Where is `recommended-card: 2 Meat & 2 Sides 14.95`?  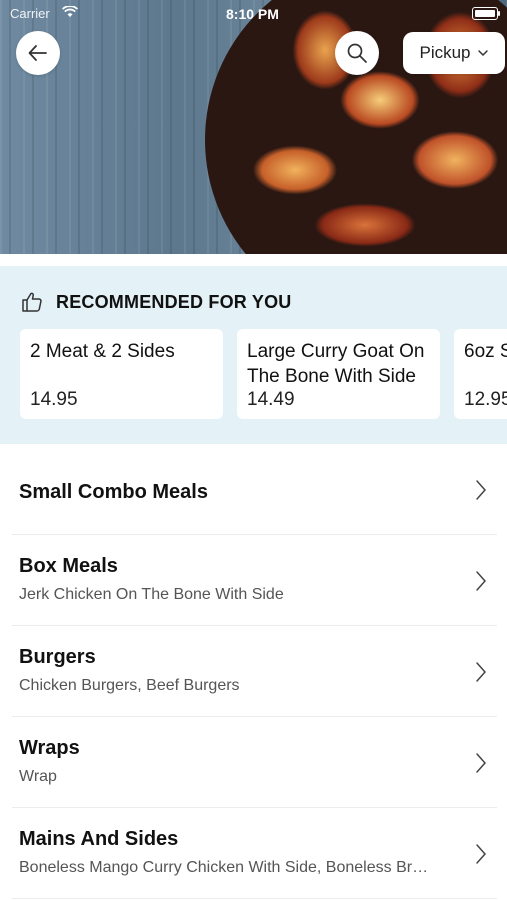
recommended-card: 2 Meat & 2 Sides 14.95 is located at coordinates (121, 374).